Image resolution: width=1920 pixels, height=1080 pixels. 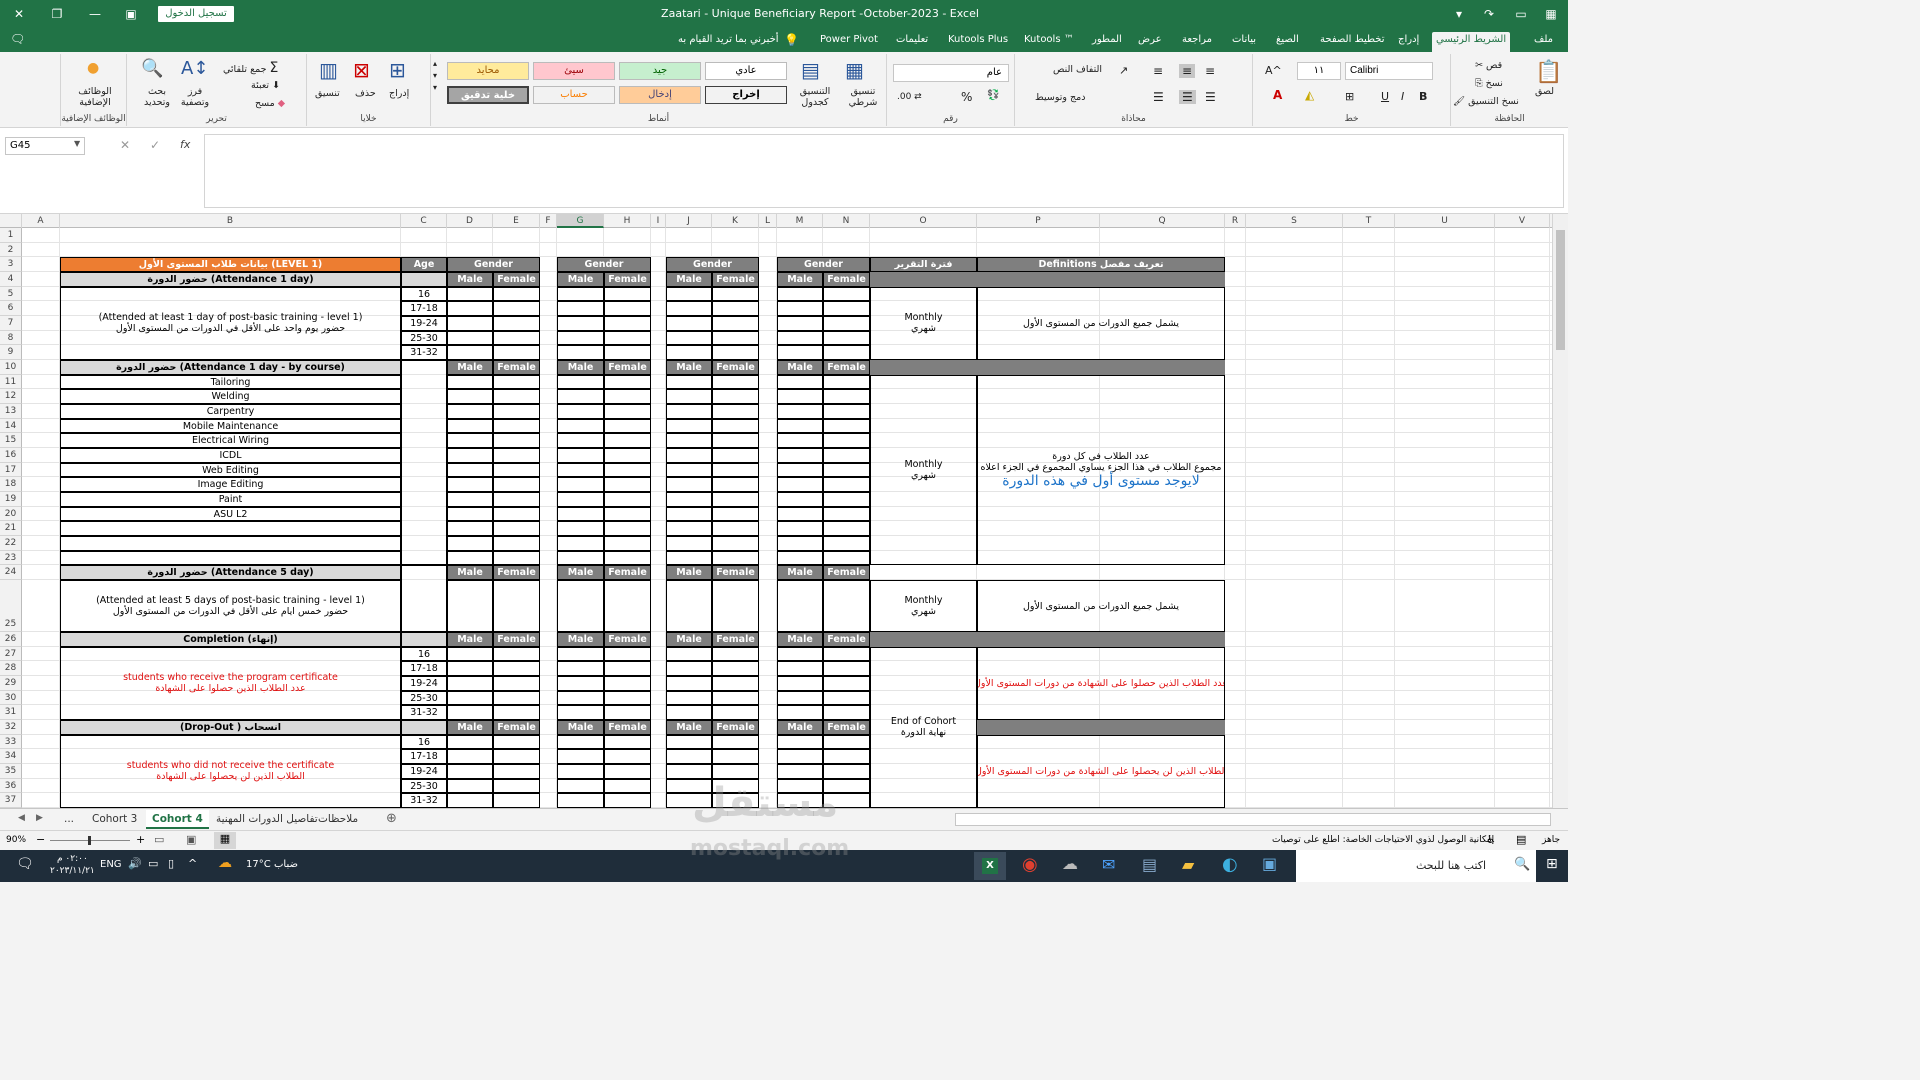 I want to click on period-monthly: Monthly شهري, so click(x=923, y=470).